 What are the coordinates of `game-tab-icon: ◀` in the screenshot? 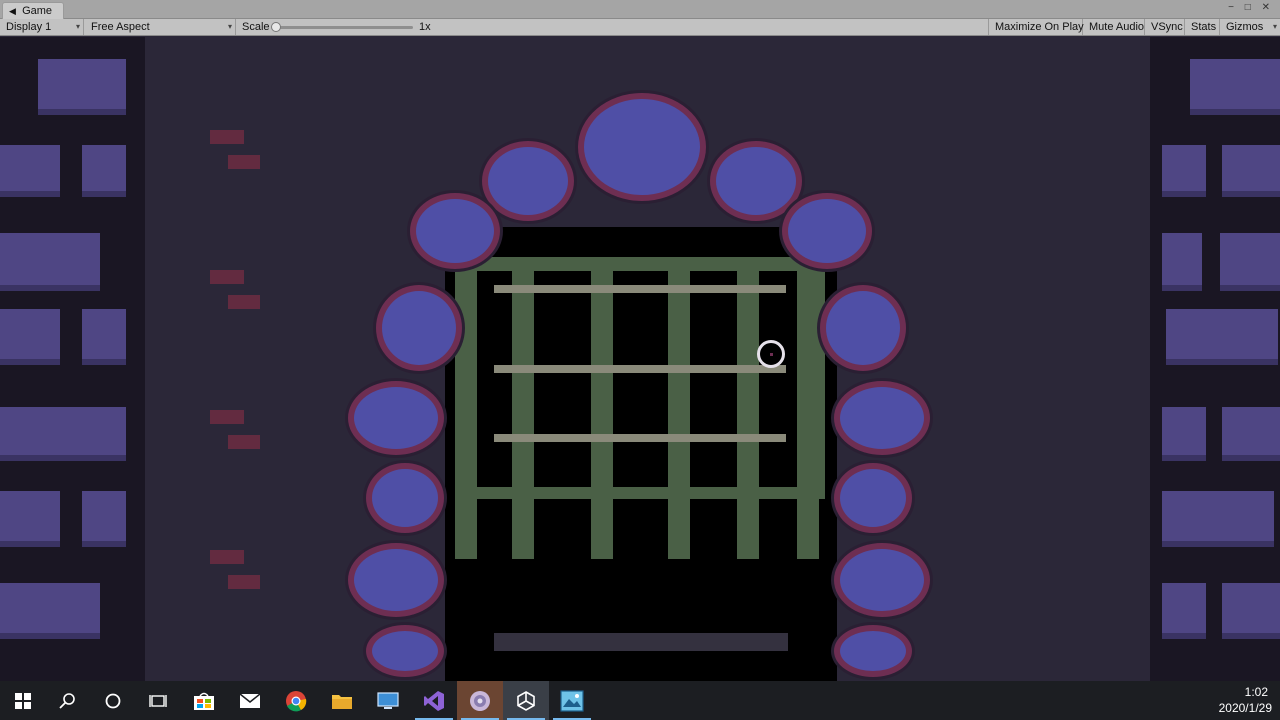 It's located at (12, 11).